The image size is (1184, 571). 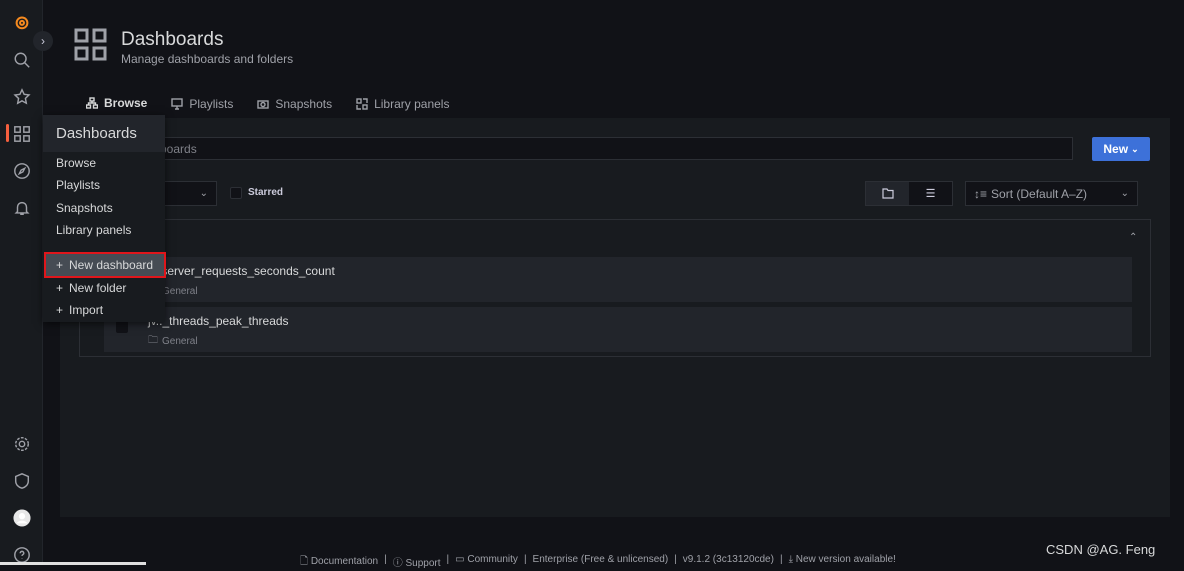 I want to click on list-icon: ☰, so click(x=930, y=194).